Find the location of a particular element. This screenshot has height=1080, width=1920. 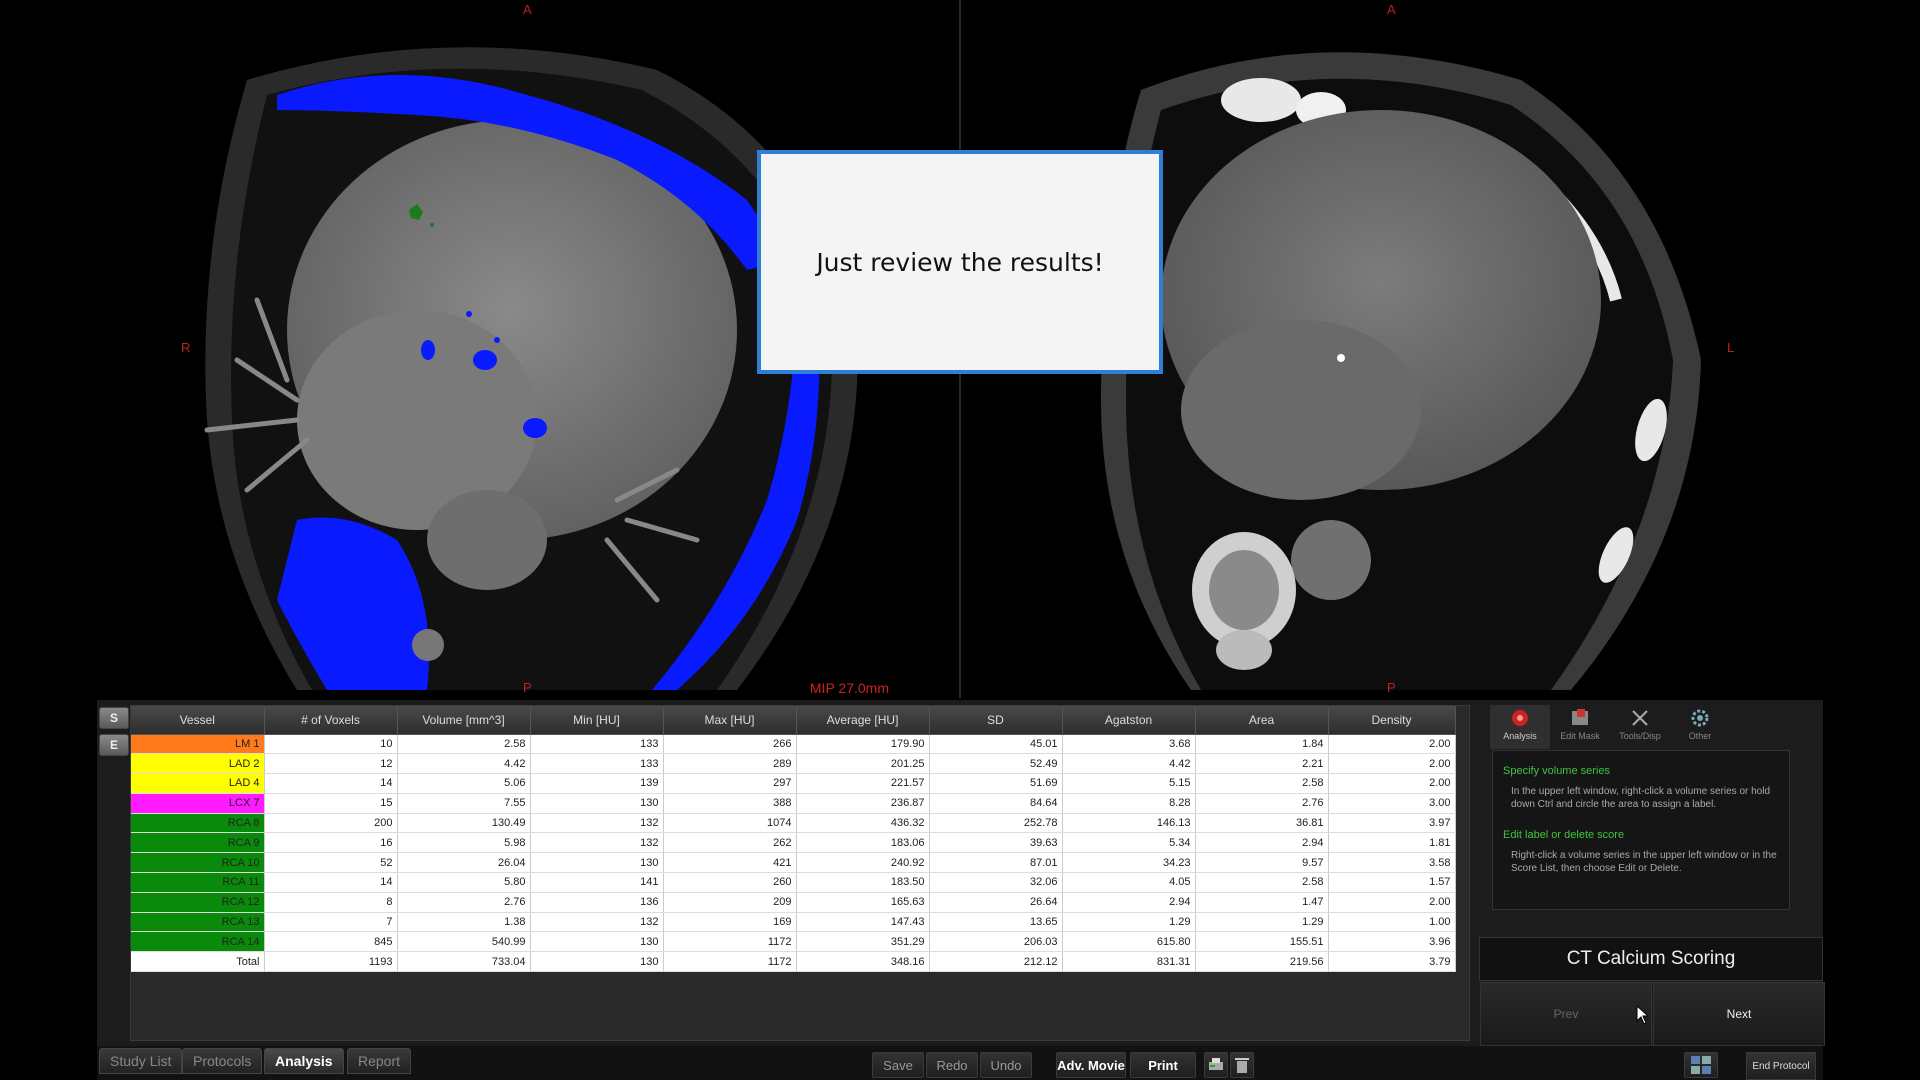

review-results-dialog: Just review the results! is located at coordinates (960, 262).